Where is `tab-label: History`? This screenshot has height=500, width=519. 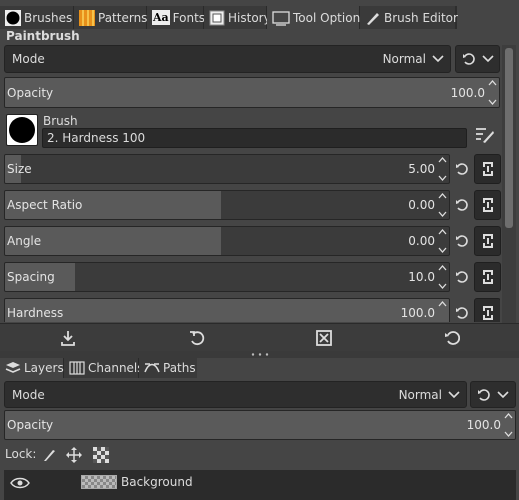
tab-label: History is located at coordinates (249, 17).